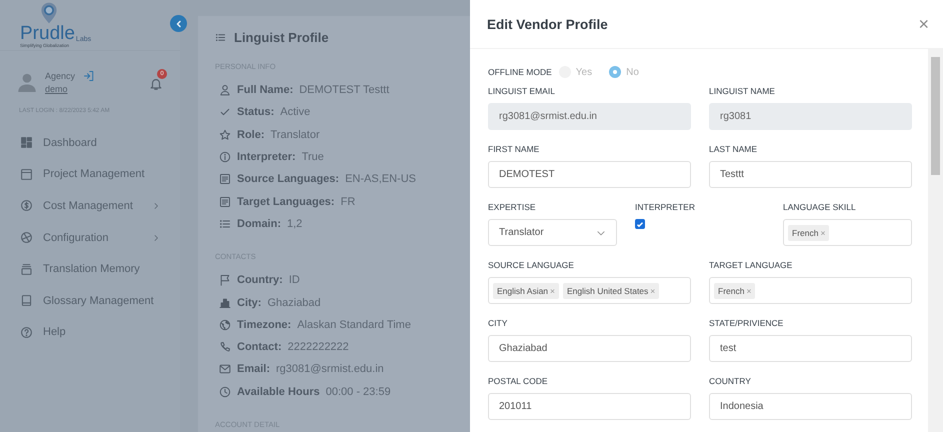 This screenshot has height=432, width=943. I want to click on nav-item: Translation Memory, so click(100, 269).